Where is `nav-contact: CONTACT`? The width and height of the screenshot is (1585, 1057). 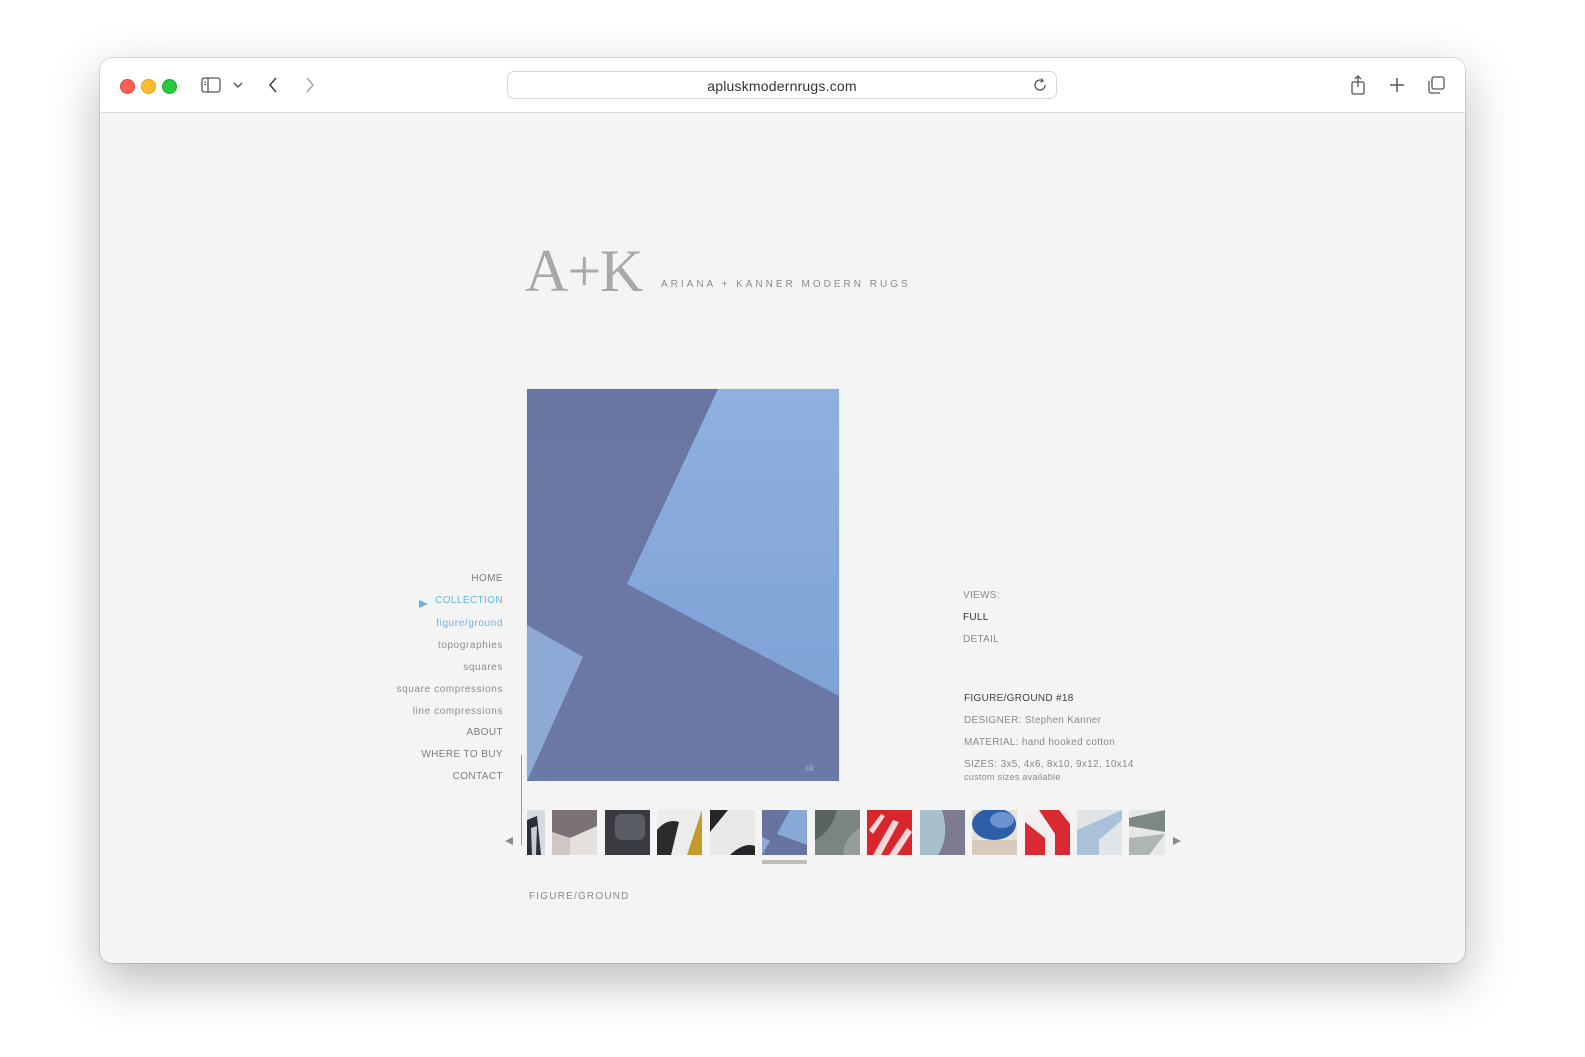 nav-contact: CONTACT is located at coordinates (478, 776).